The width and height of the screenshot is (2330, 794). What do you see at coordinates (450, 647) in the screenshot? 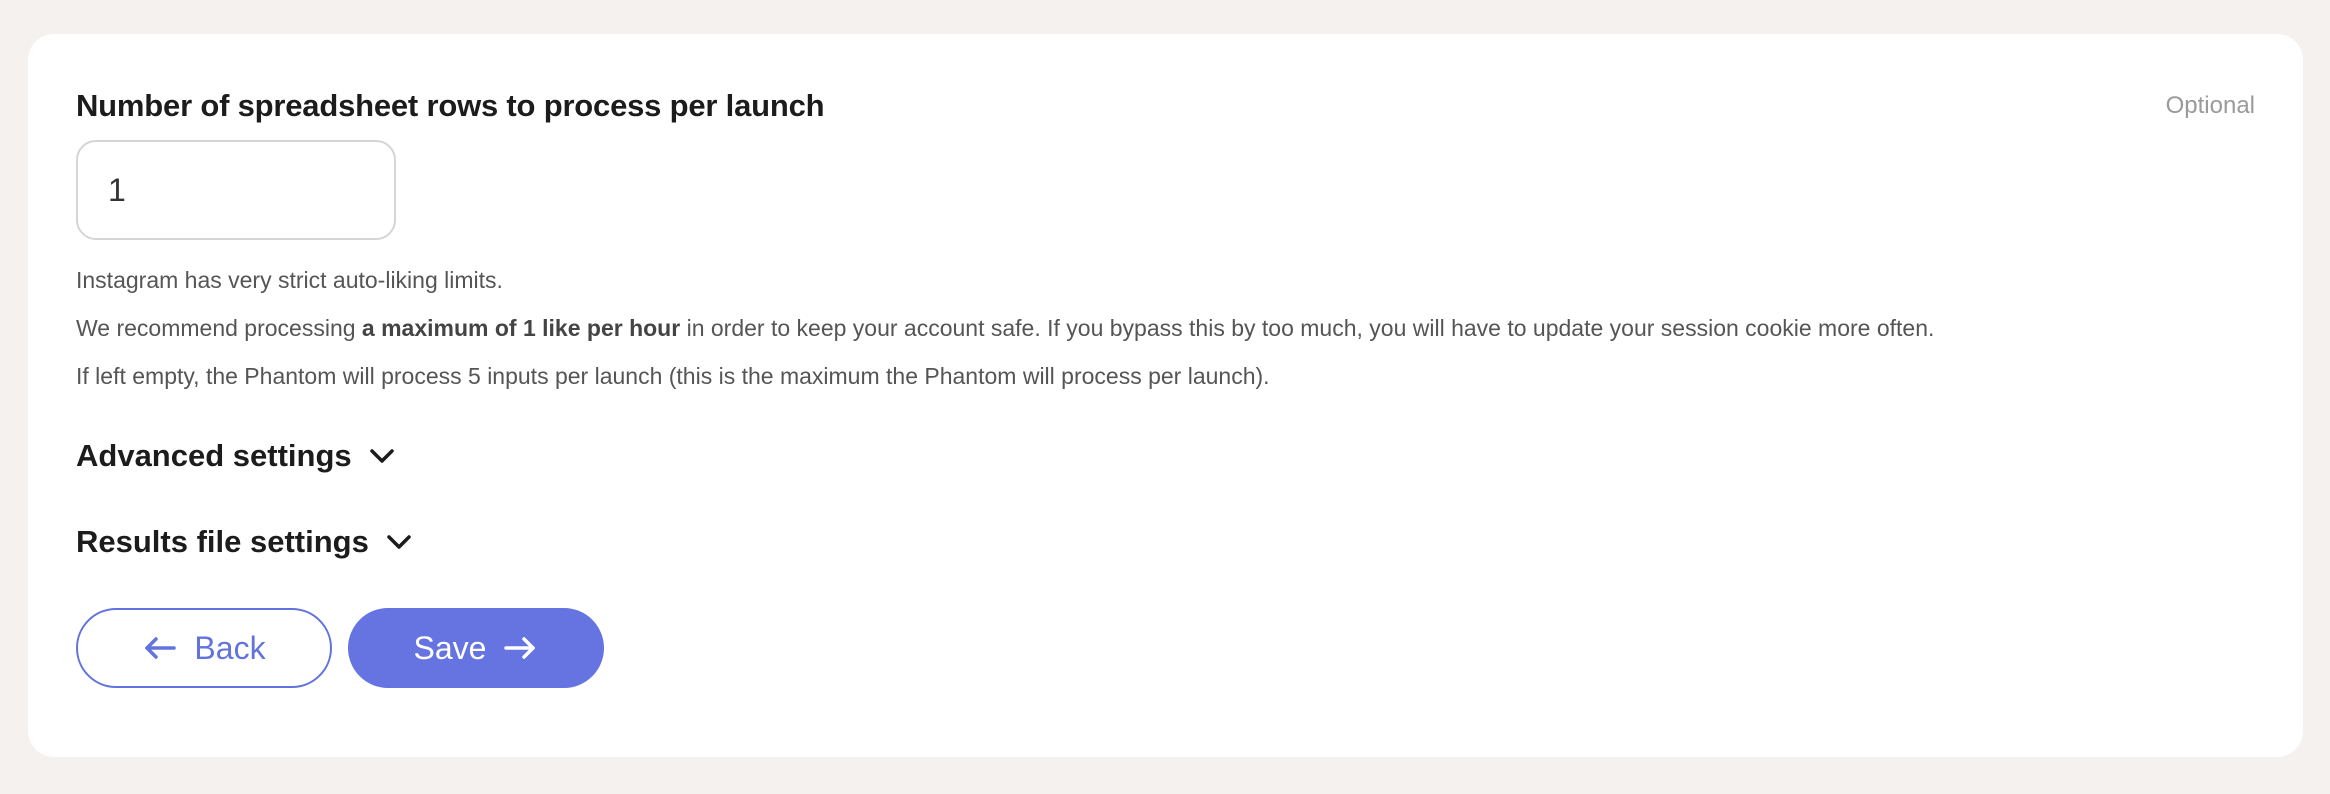
I see `save-button-label: Save` at bounding box center [450, 647].